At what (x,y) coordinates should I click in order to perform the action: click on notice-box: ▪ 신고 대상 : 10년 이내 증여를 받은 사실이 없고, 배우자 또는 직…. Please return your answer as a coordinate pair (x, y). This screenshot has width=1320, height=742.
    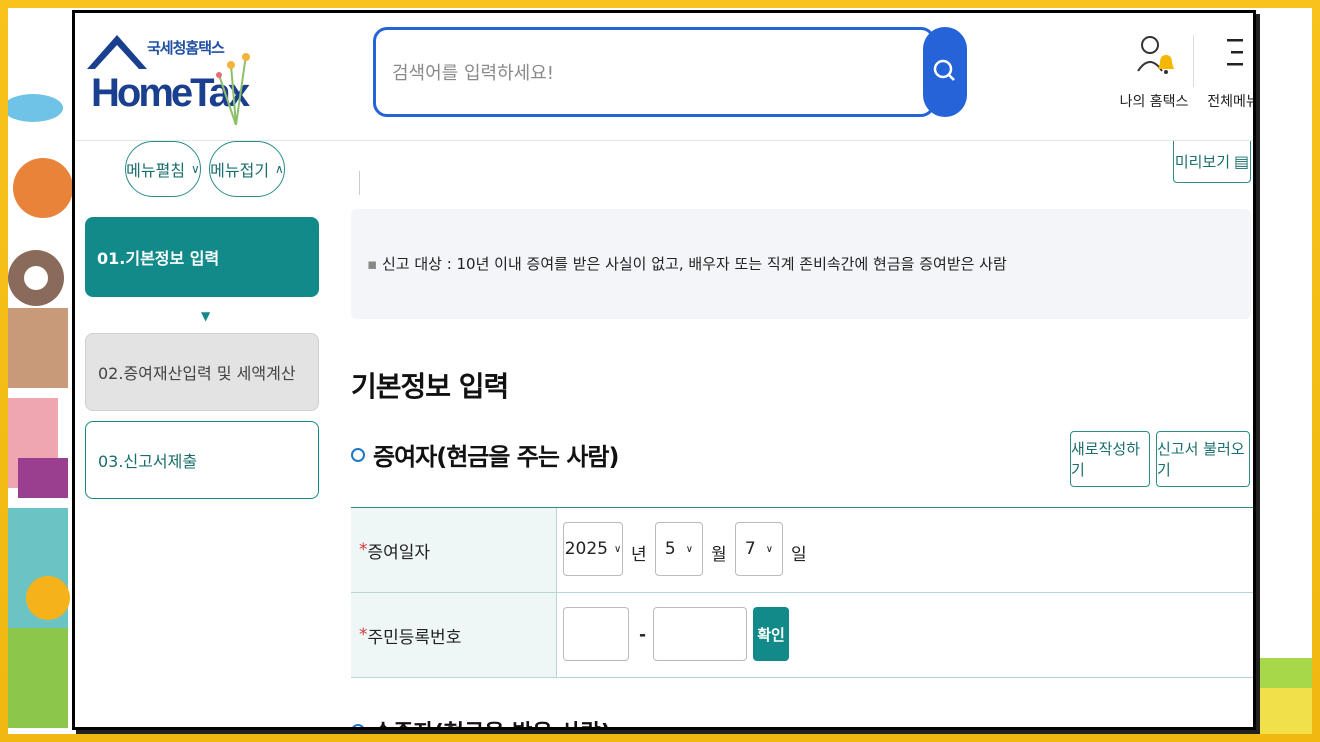
    Looking at the image, I should click on (801, 264).